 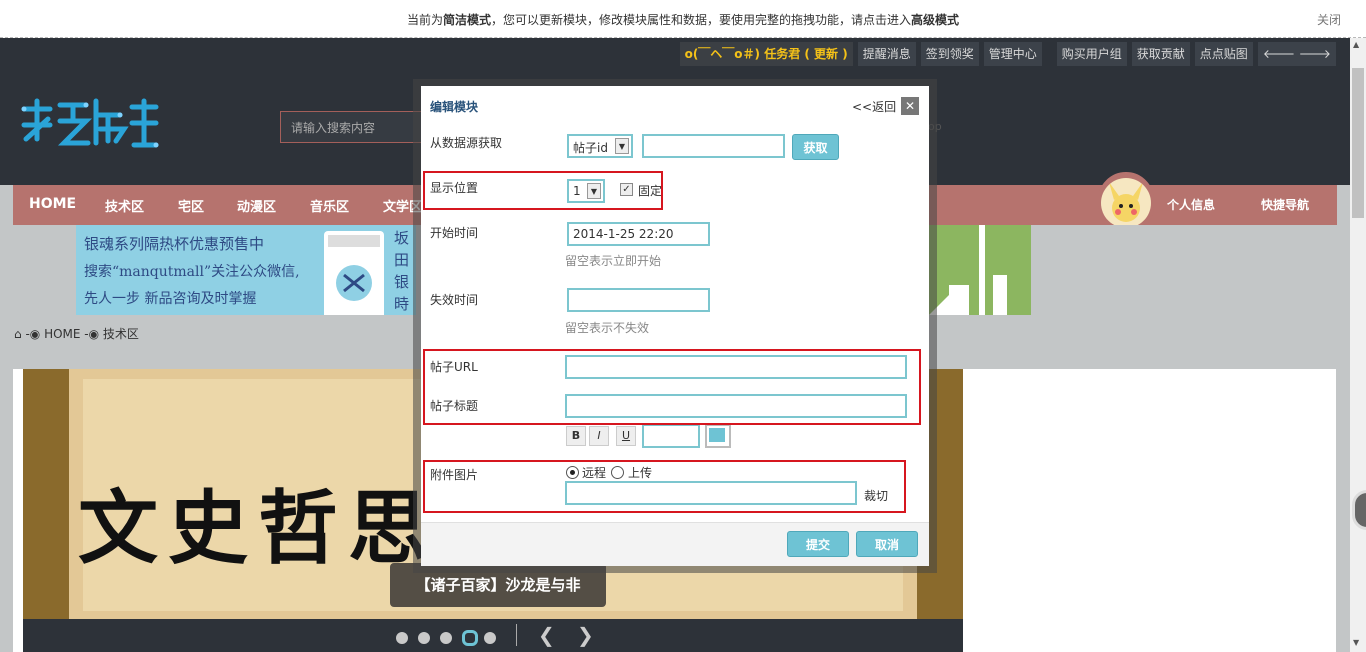 I want to click on slide-pager: ❮ ❯, so click(x=493, y=635).